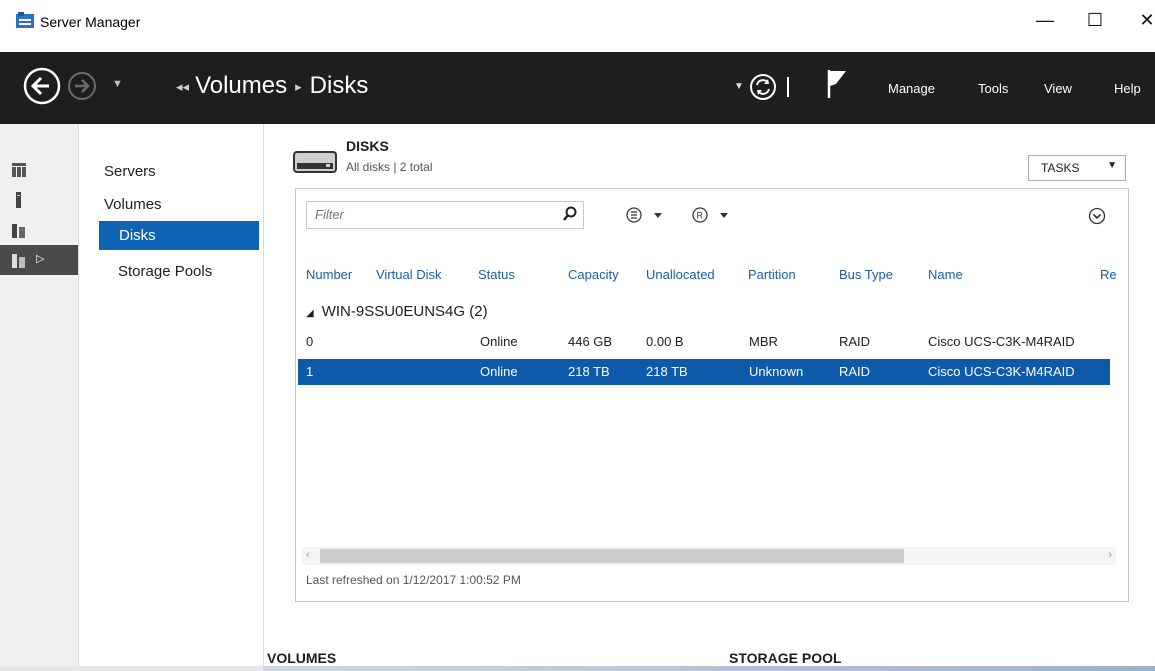 The width and height of the screenshot is (1155, 671). Describe the element at coordinates (310, 371) in the screenshot. I see `cell-number: 1` at that location.